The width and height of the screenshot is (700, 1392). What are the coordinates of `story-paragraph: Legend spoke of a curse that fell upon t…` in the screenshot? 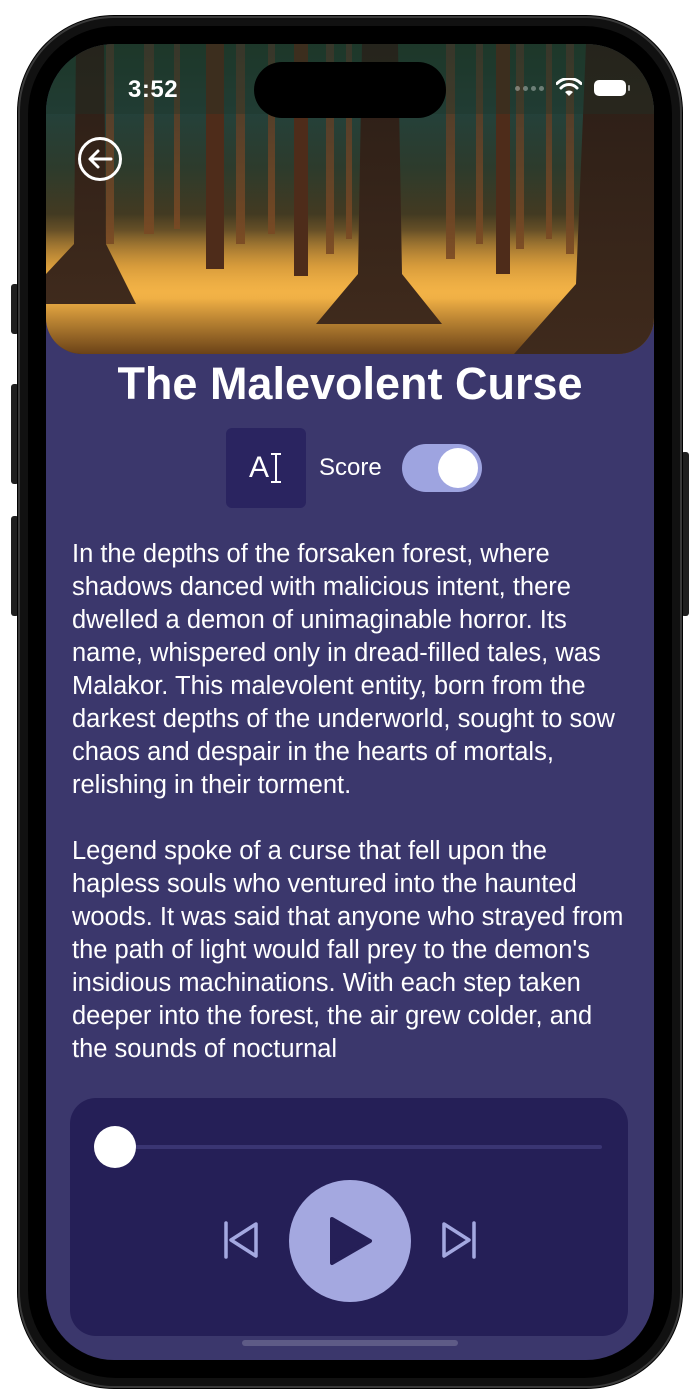 It's located at (348, 950).